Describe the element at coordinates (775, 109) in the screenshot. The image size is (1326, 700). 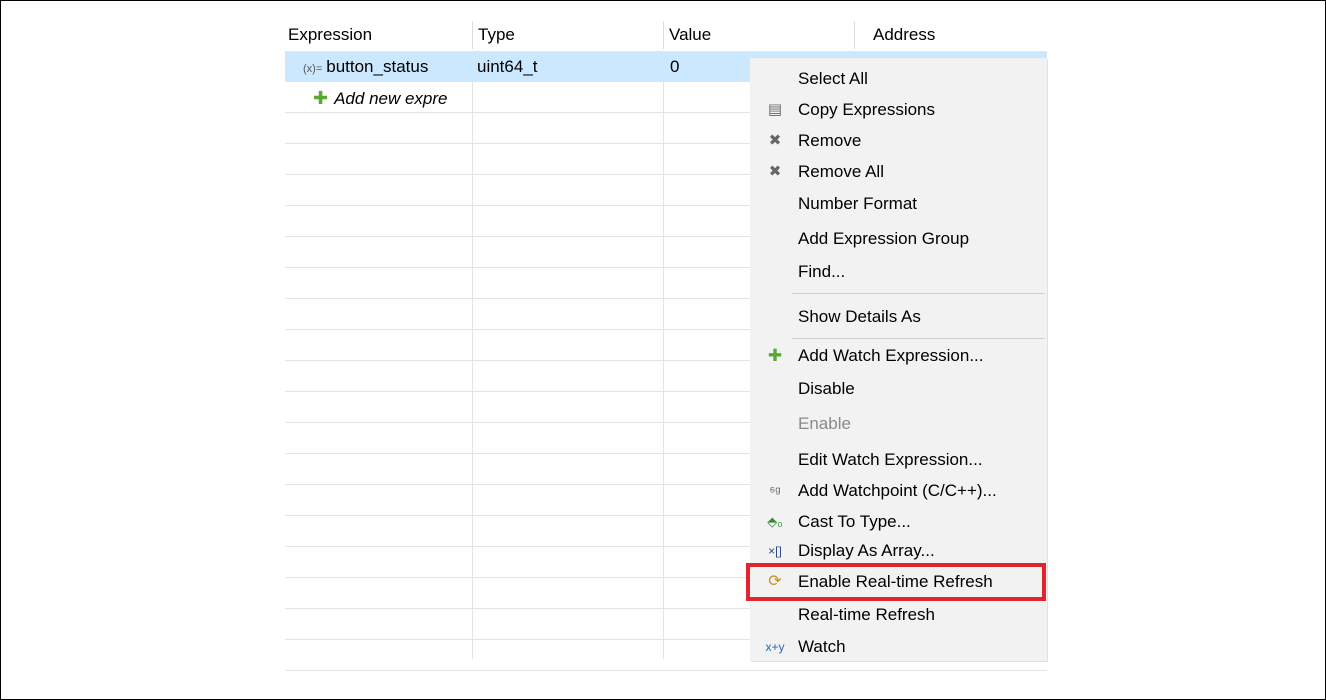
I see `copy-icon: ▤` at that location.